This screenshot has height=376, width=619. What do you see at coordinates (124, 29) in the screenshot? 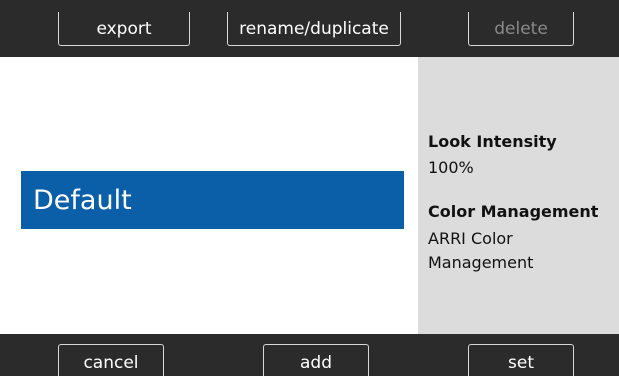
I see `export-button: export` at bounding box center [124, 29].